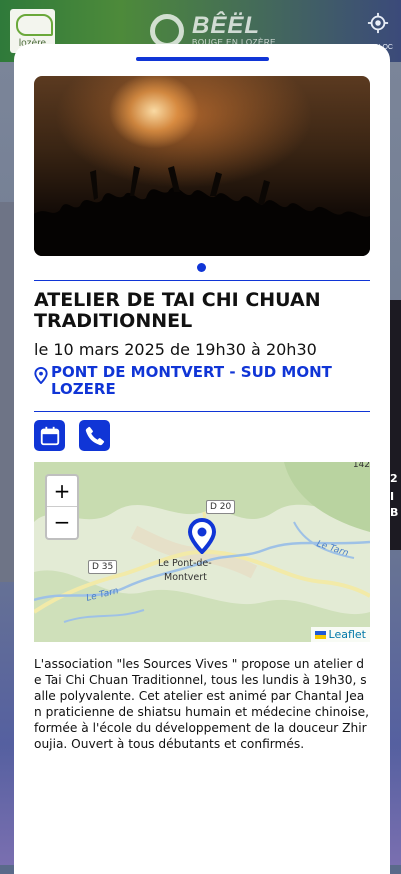 This screenshot has height=874, width=401. Describe the element at coordinates (103, 567) in the screenshot. I see `road-label: D 35` at that location.